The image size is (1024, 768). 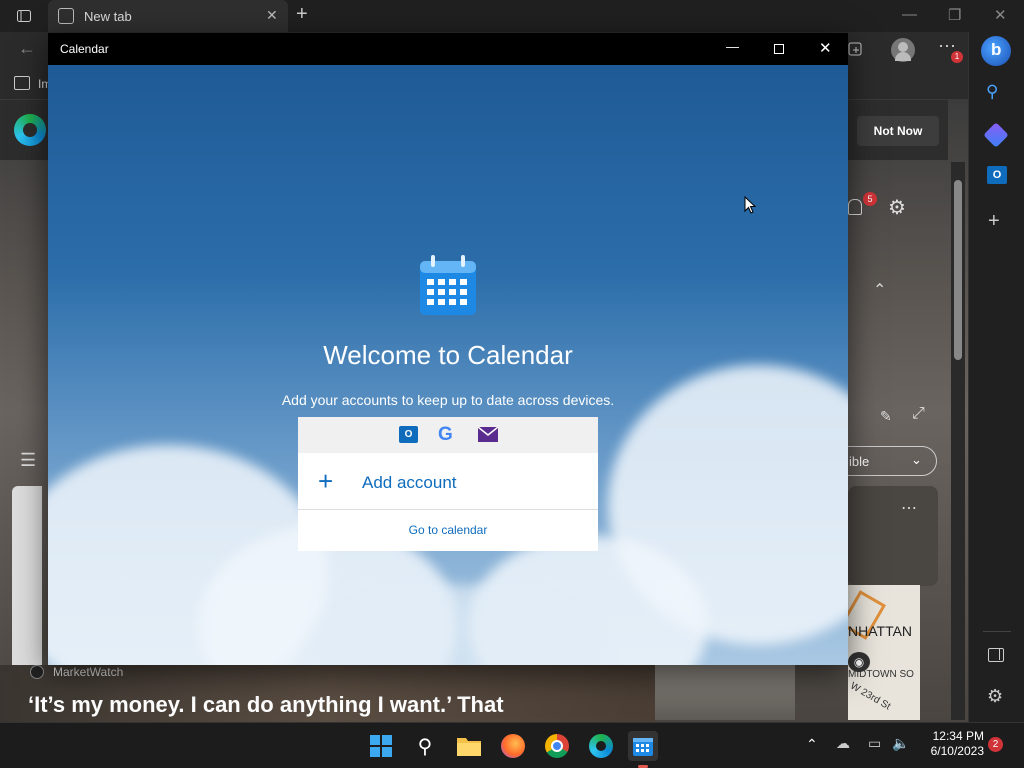 What do you see at coordinates (855, 207) in the screenshot?
I see `notifications-bell-icon` at bounding box center [855, 207].